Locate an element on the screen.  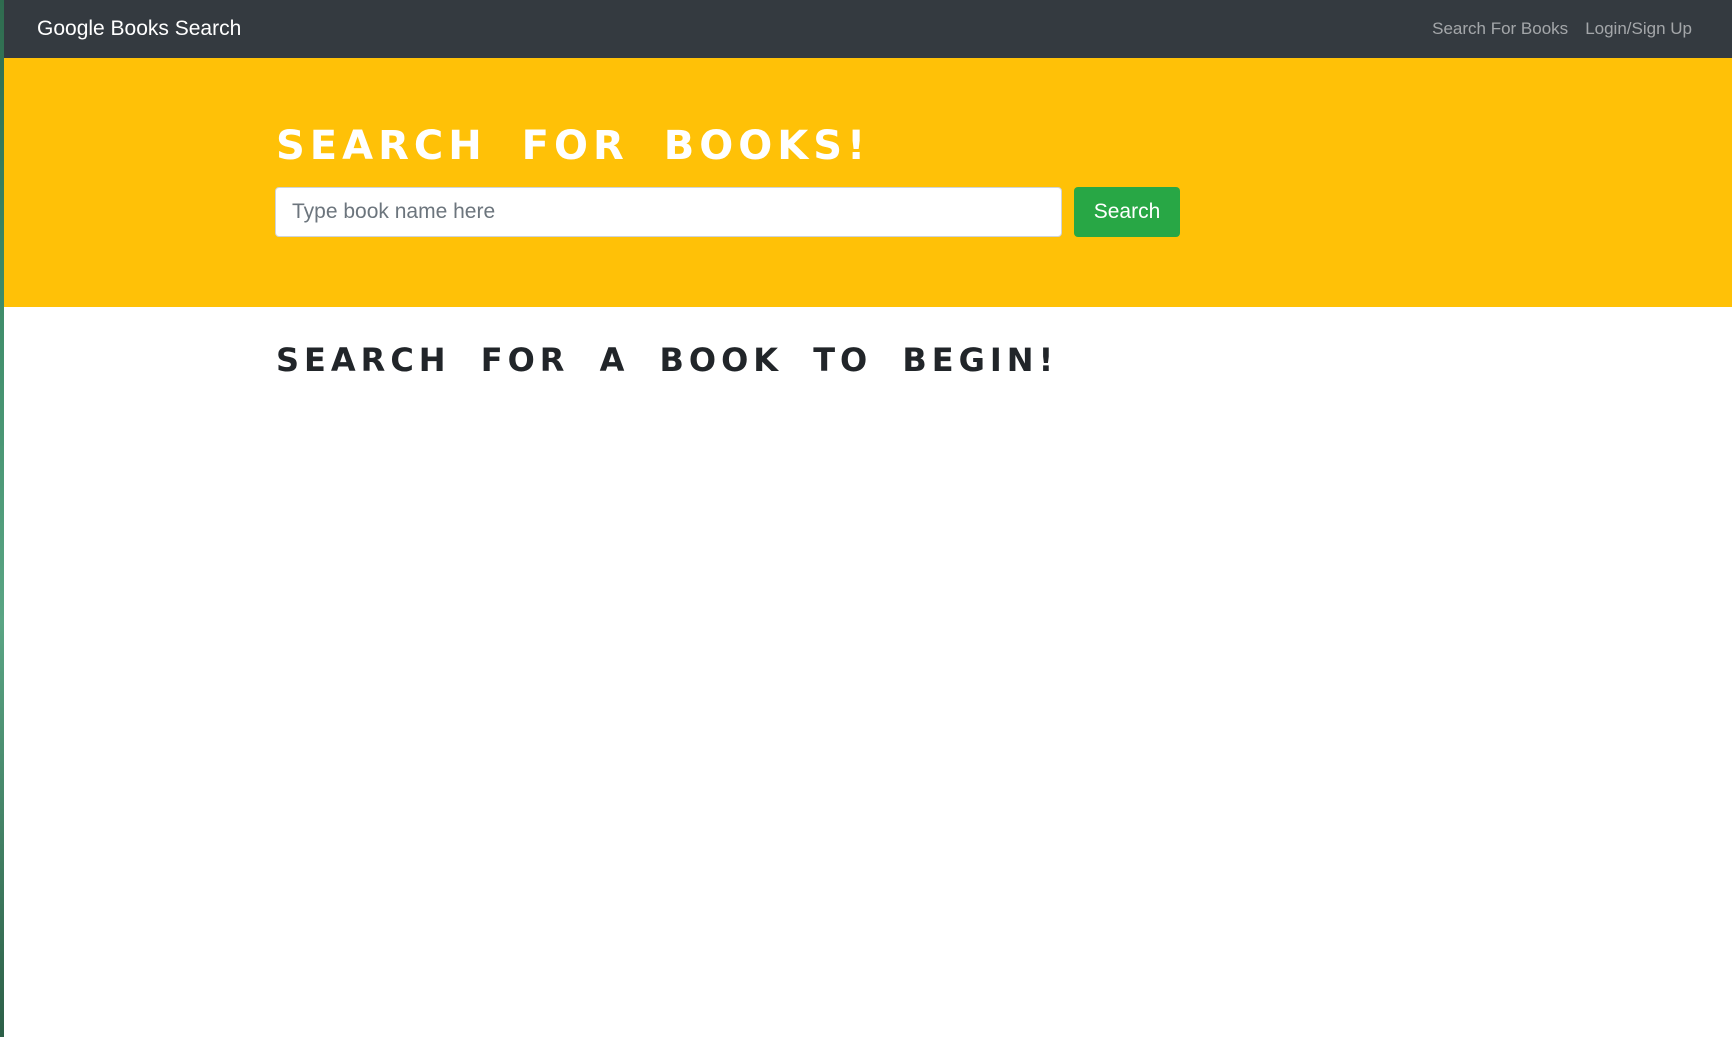
hero-title: Search For Books! is located at coordinates (573, 146).